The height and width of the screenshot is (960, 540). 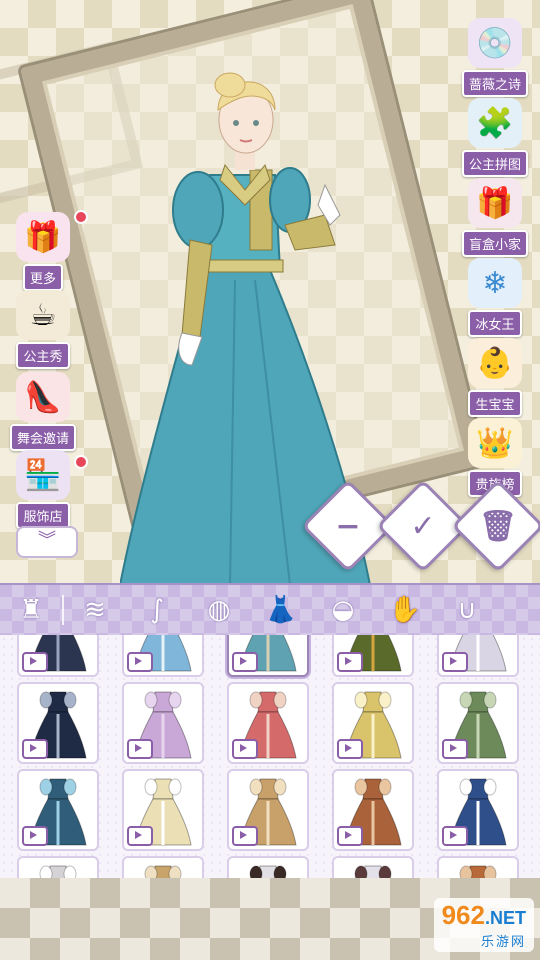 I want to click on have-baby-button: 👶 生宝宝, so click(x=495, y=377).